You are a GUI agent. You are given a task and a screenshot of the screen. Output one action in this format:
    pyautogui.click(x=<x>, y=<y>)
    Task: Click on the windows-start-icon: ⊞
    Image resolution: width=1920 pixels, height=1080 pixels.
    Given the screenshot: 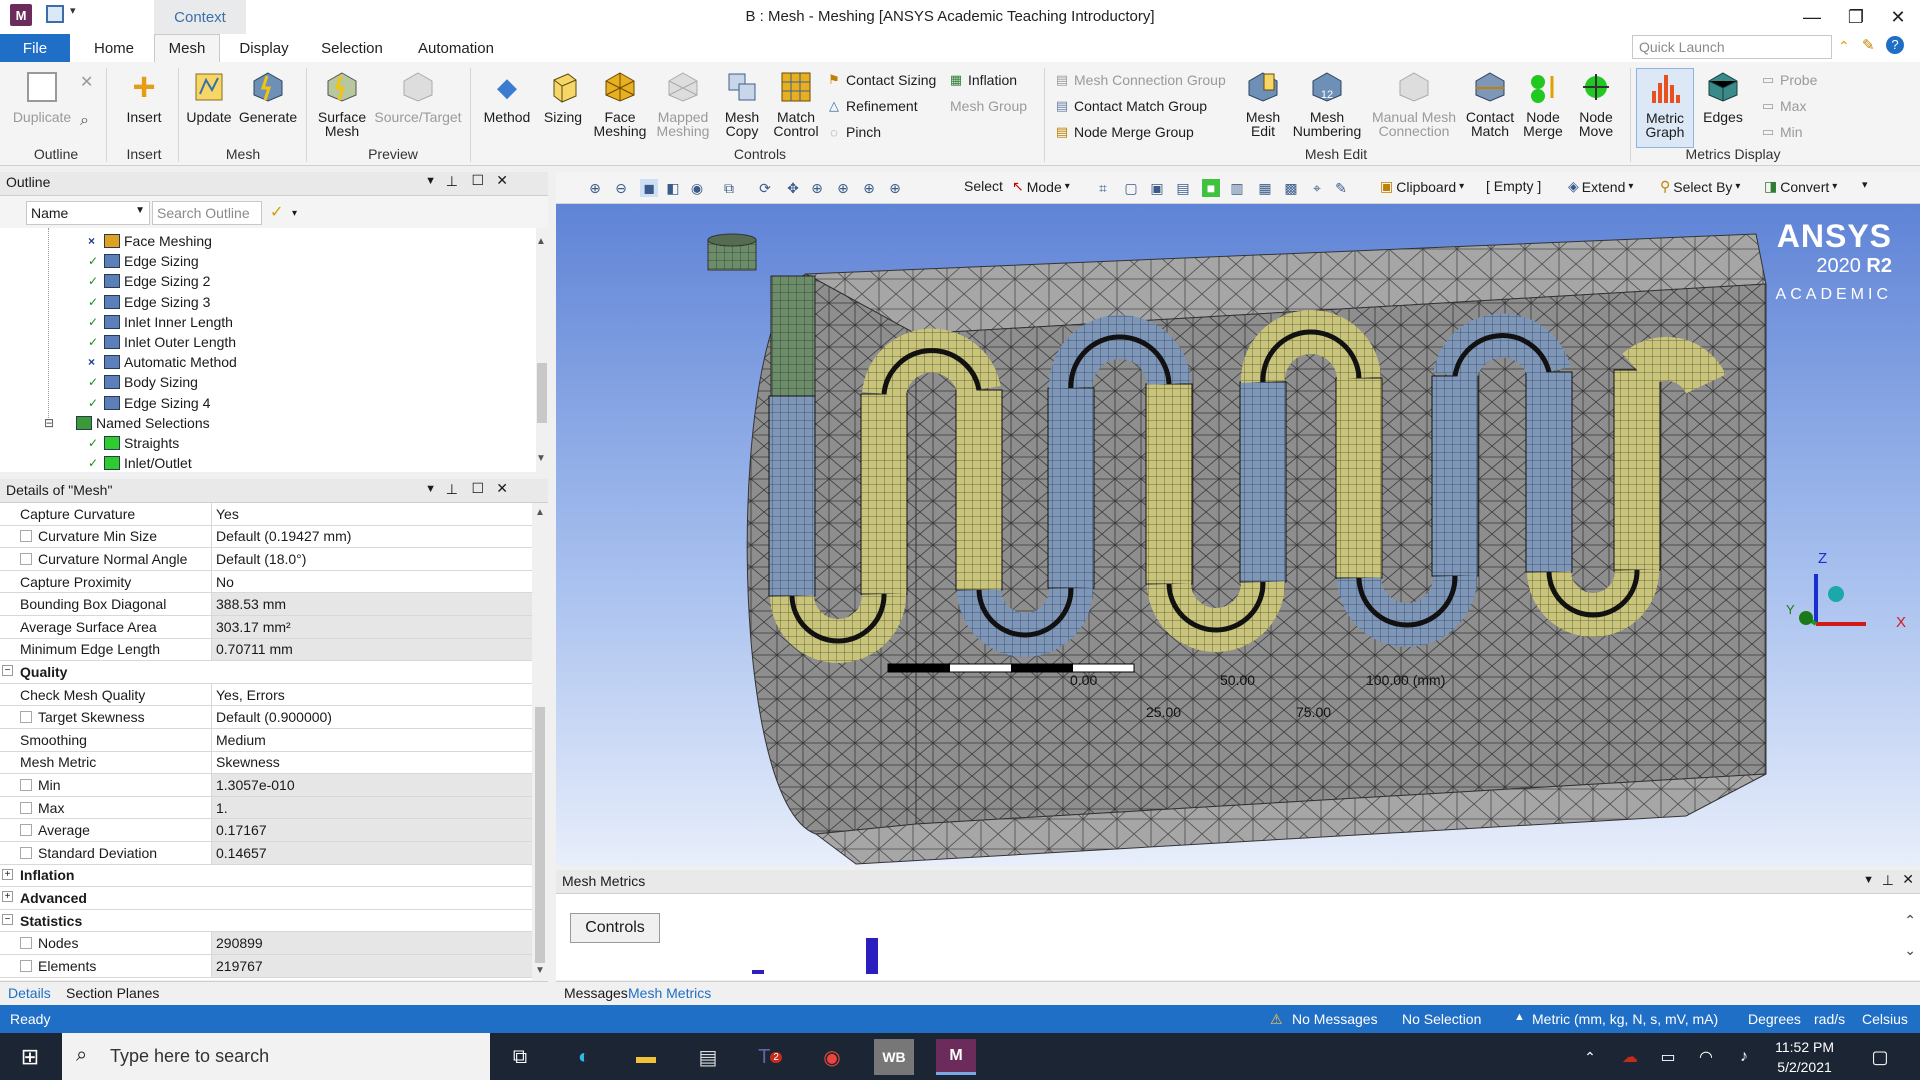 What is the action you would take?
    pyautogui.click(x=30, y=1057)
    